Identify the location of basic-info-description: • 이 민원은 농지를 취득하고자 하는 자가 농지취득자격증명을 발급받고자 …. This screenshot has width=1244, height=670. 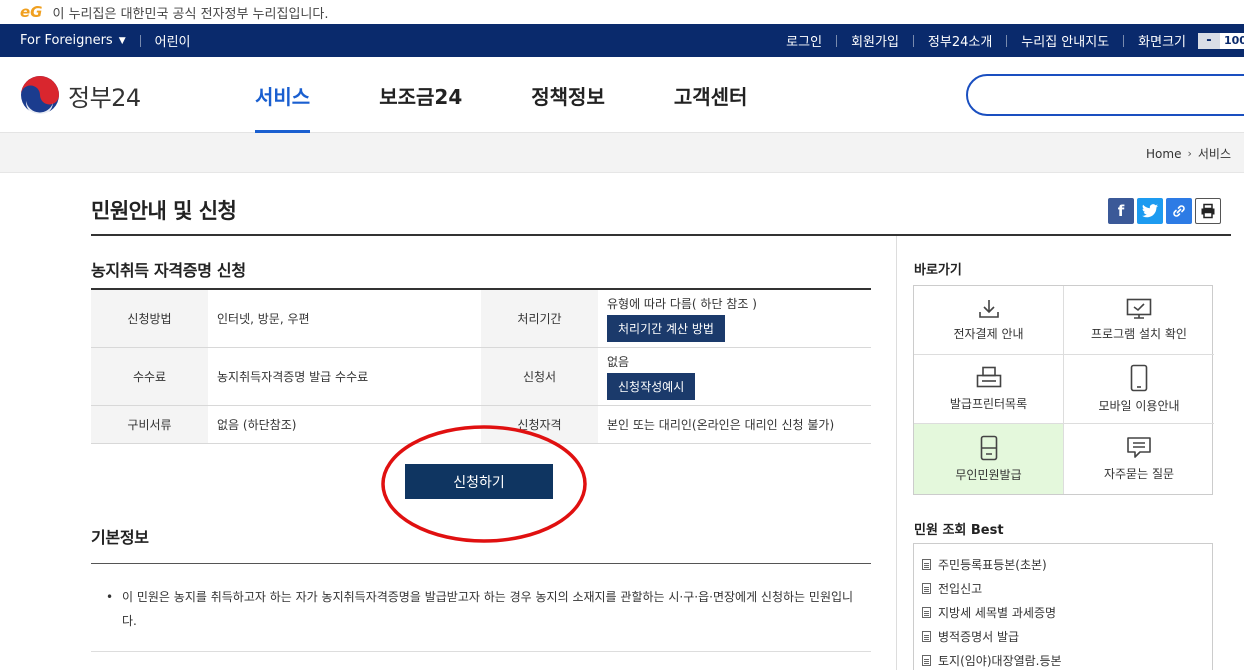
(486, 609).